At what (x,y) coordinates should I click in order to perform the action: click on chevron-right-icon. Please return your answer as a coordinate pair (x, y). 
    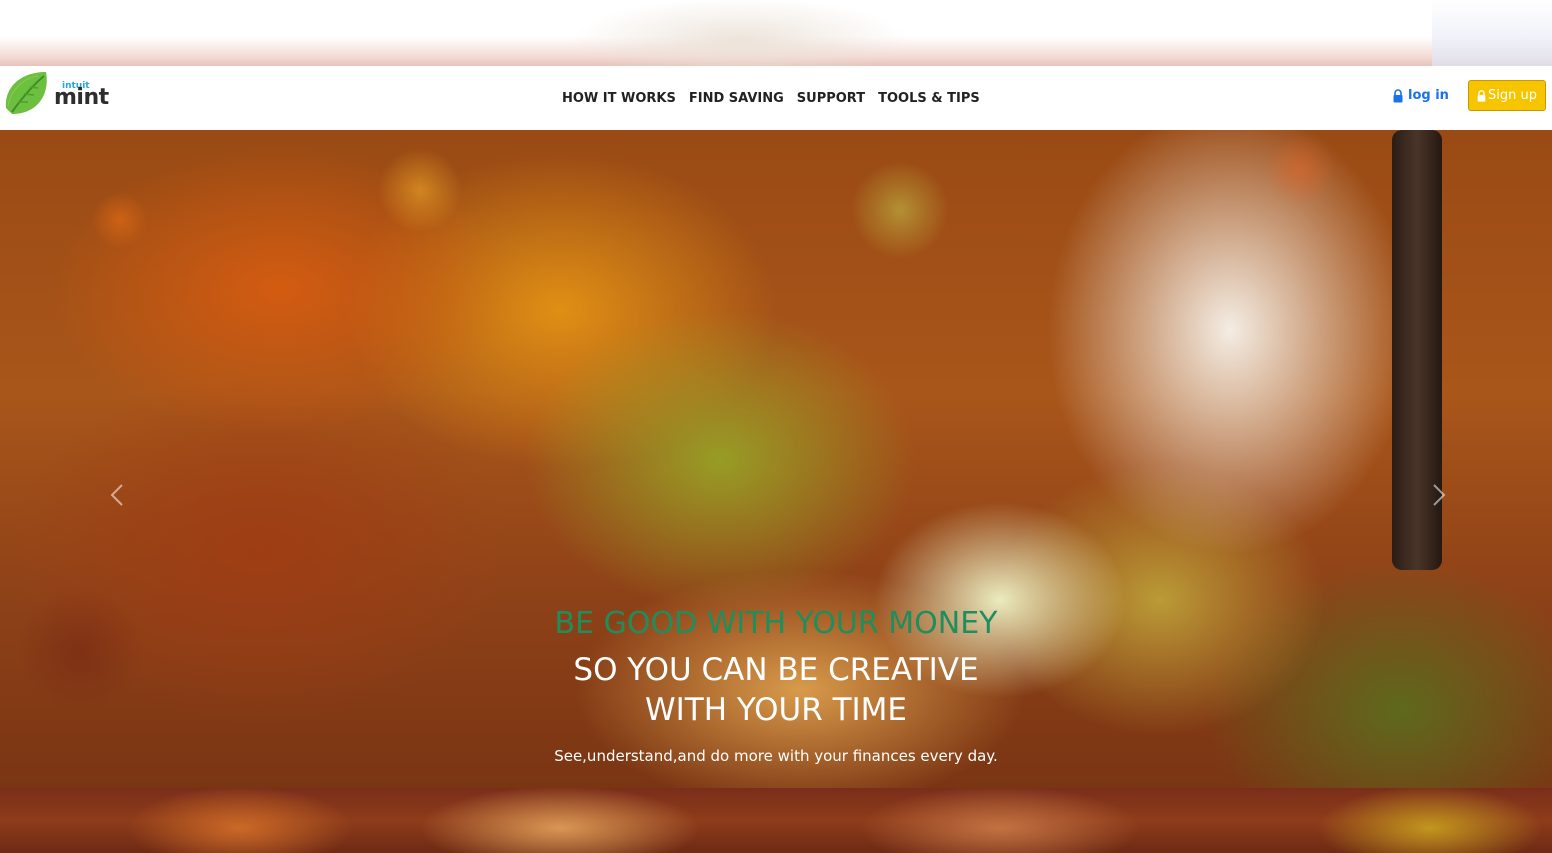
    Looking at the image, I should click on (1439, 495).